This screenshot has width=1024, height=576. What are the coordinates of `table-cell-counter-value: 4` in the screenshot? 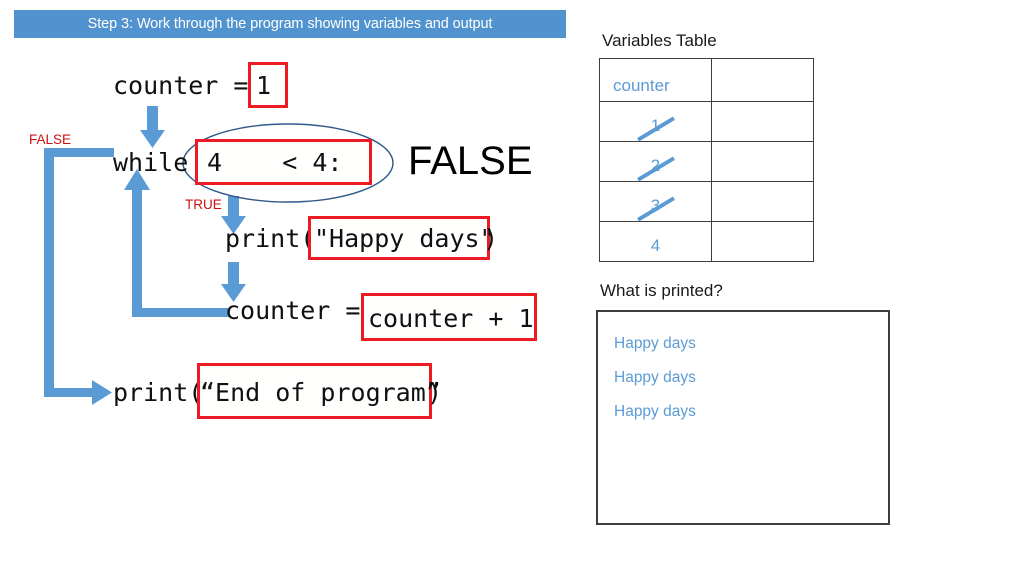 It's located at (655, 241).